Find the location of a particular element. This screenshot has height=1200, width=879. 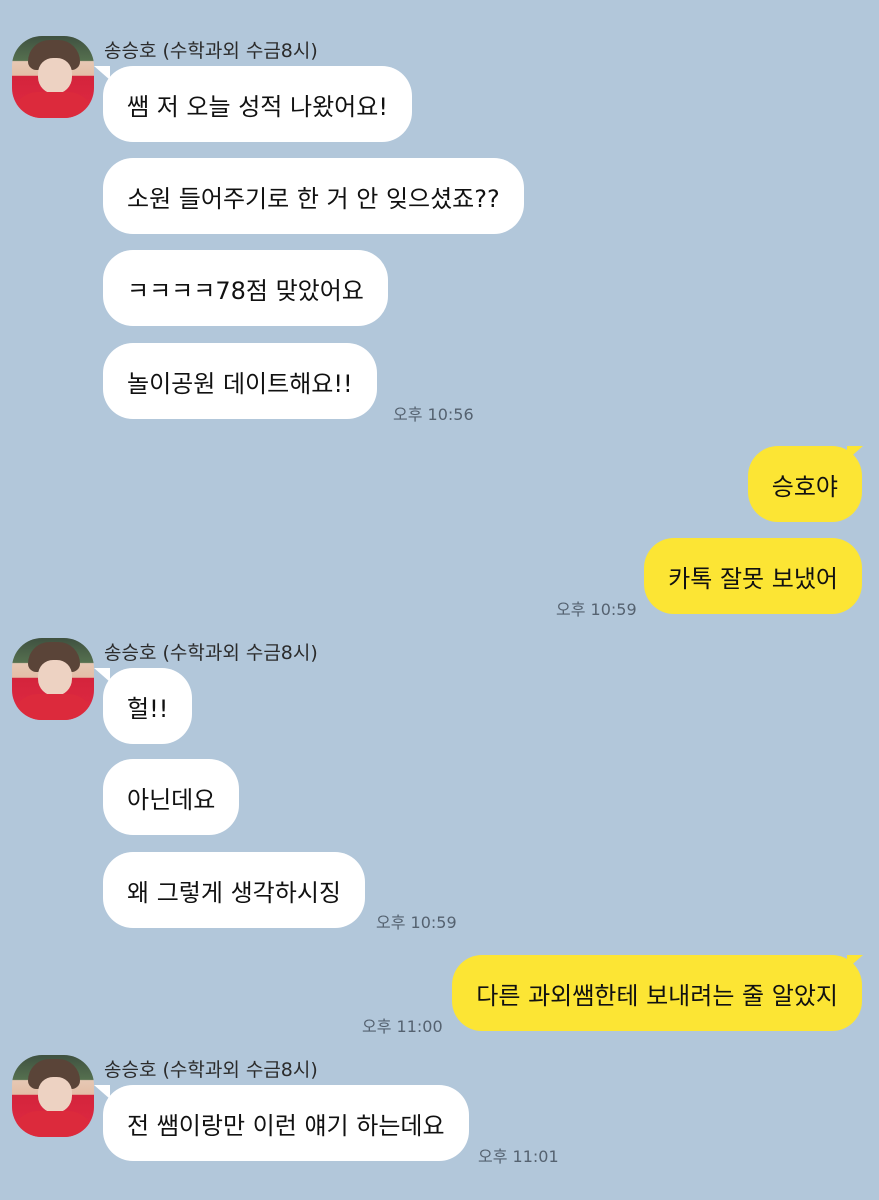

outgoing-message: 다른 과외쌤한테 보내려는 줄 알았지 is located at coordinates (657, 993).